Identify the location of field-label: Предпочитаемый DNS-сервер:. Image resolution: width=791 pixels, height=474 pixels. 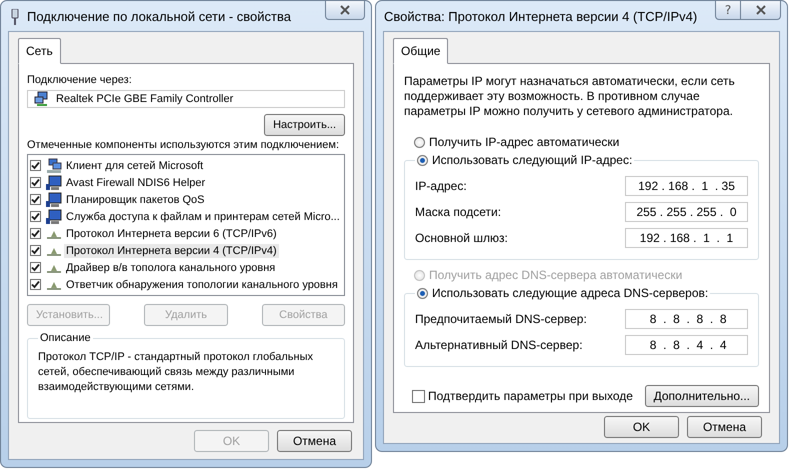
(501, 319).